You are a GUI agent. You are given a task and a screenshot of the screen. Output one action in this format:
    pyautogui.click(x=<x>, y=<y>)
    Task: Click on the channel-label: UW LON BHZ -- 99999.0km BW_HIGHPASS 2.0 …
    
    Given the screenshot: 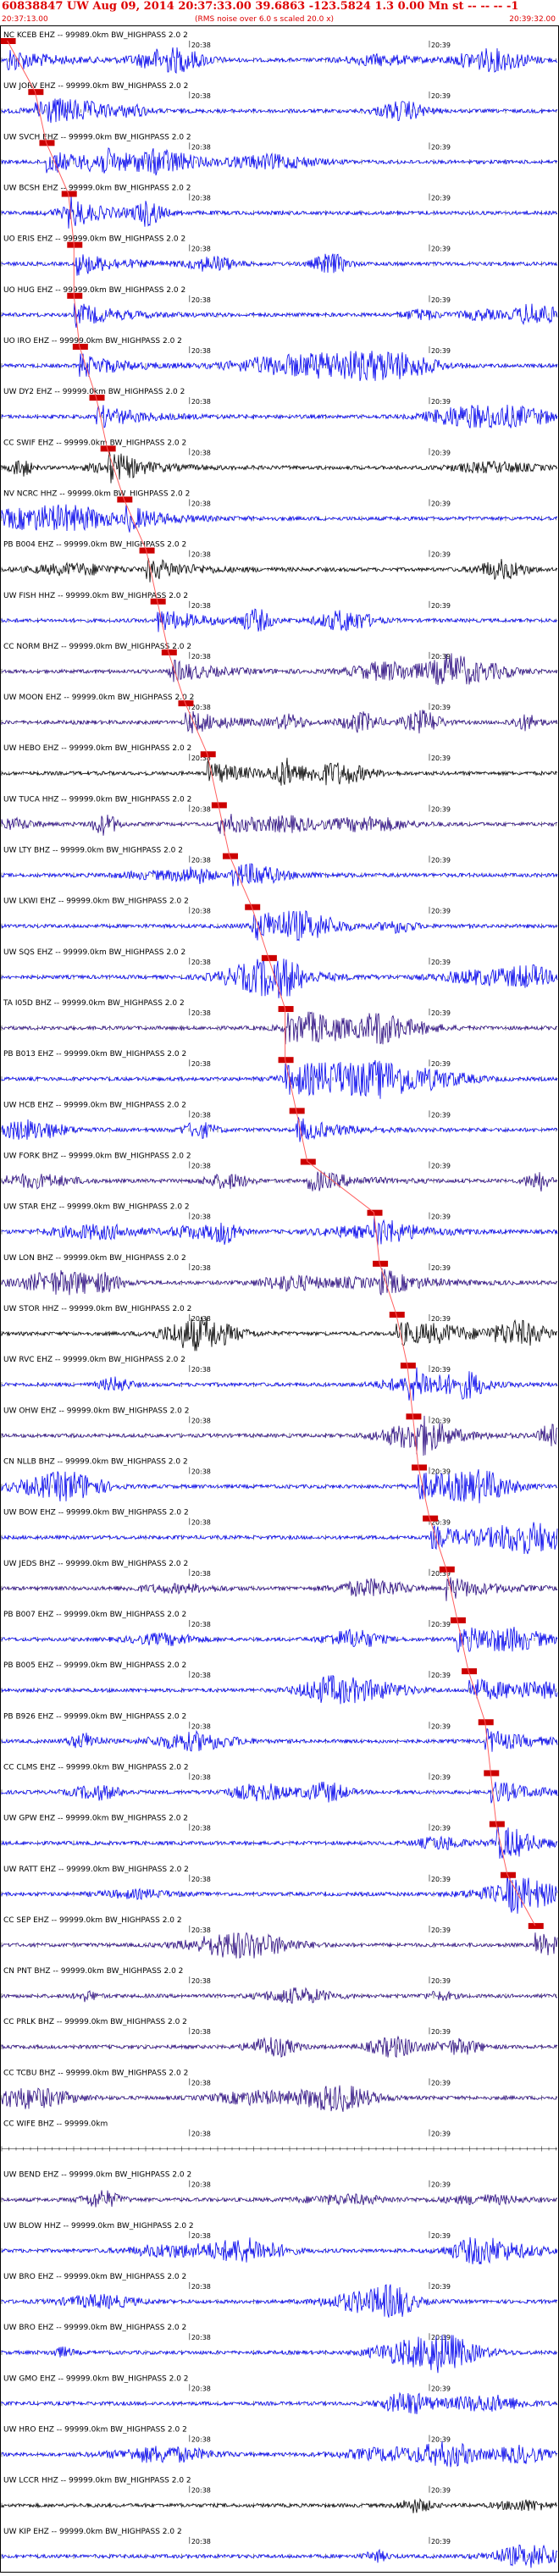 What is the action you would take?
    pyautogui.click(x=94, y=1258)
    